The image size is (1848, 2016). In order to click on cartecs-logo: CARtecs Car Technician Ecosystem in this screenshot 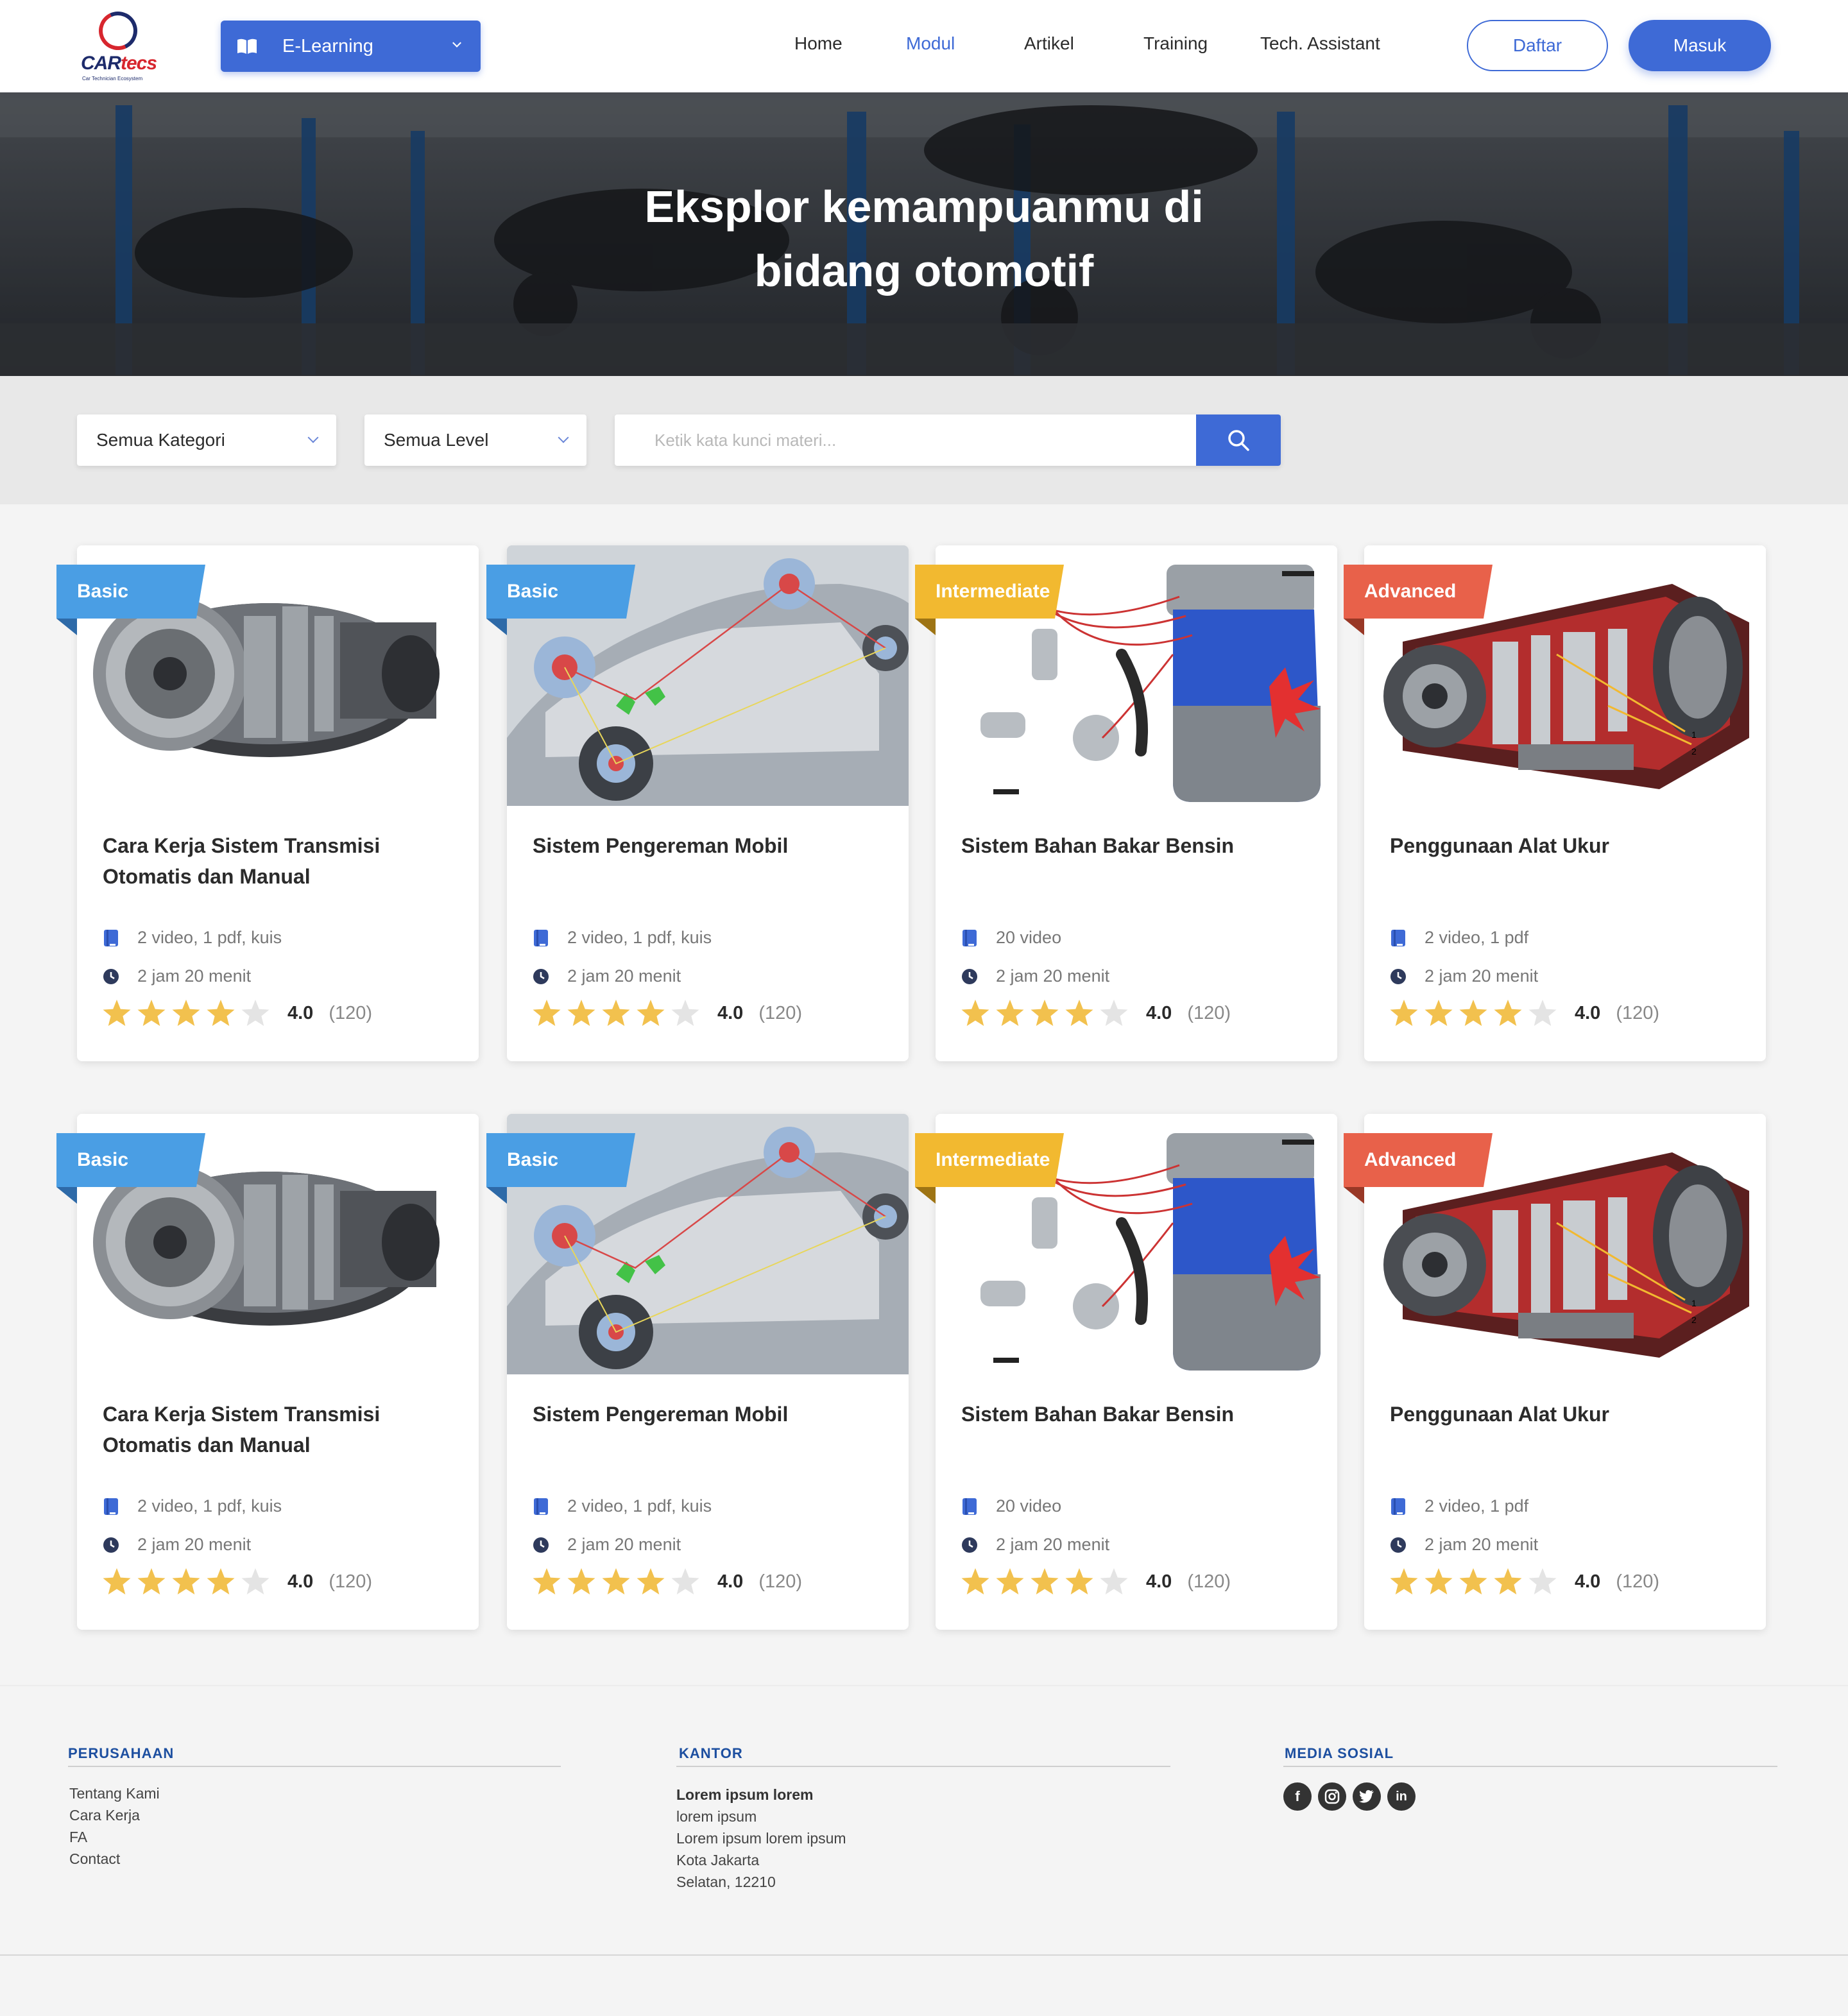, I will do `click(118, 44)`.